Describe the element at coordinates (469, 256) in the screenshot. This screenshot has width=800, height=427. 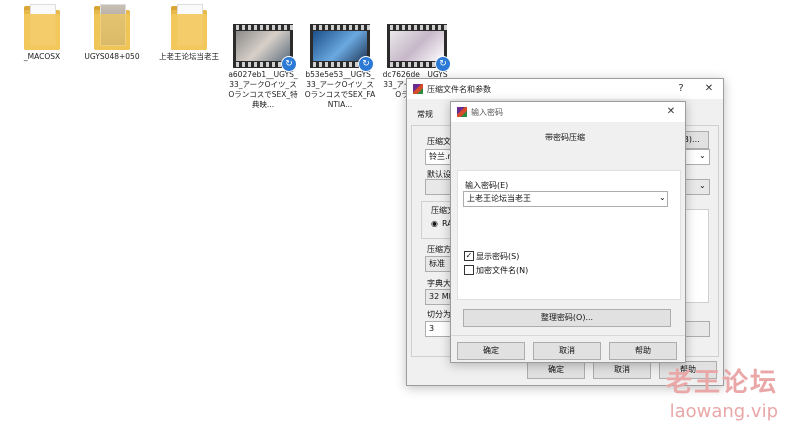
I see `show-password-checkbox: ✓` at that location.